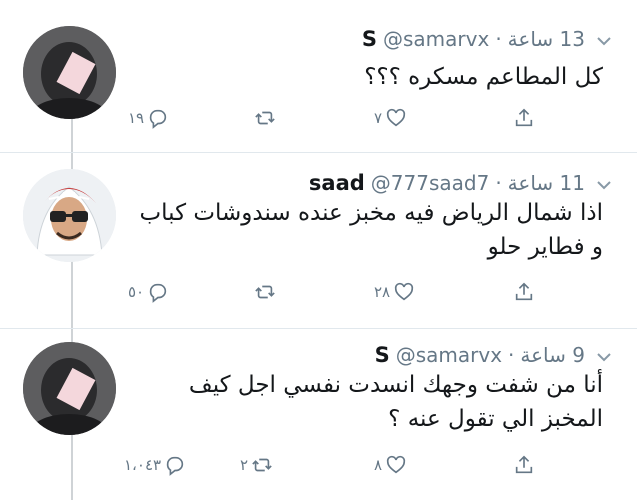 This screenshot has width=637, height=500. Describe the element at coordinates (148, 292) in the screenshot. I see `reply-button: ٥٠` at that location.